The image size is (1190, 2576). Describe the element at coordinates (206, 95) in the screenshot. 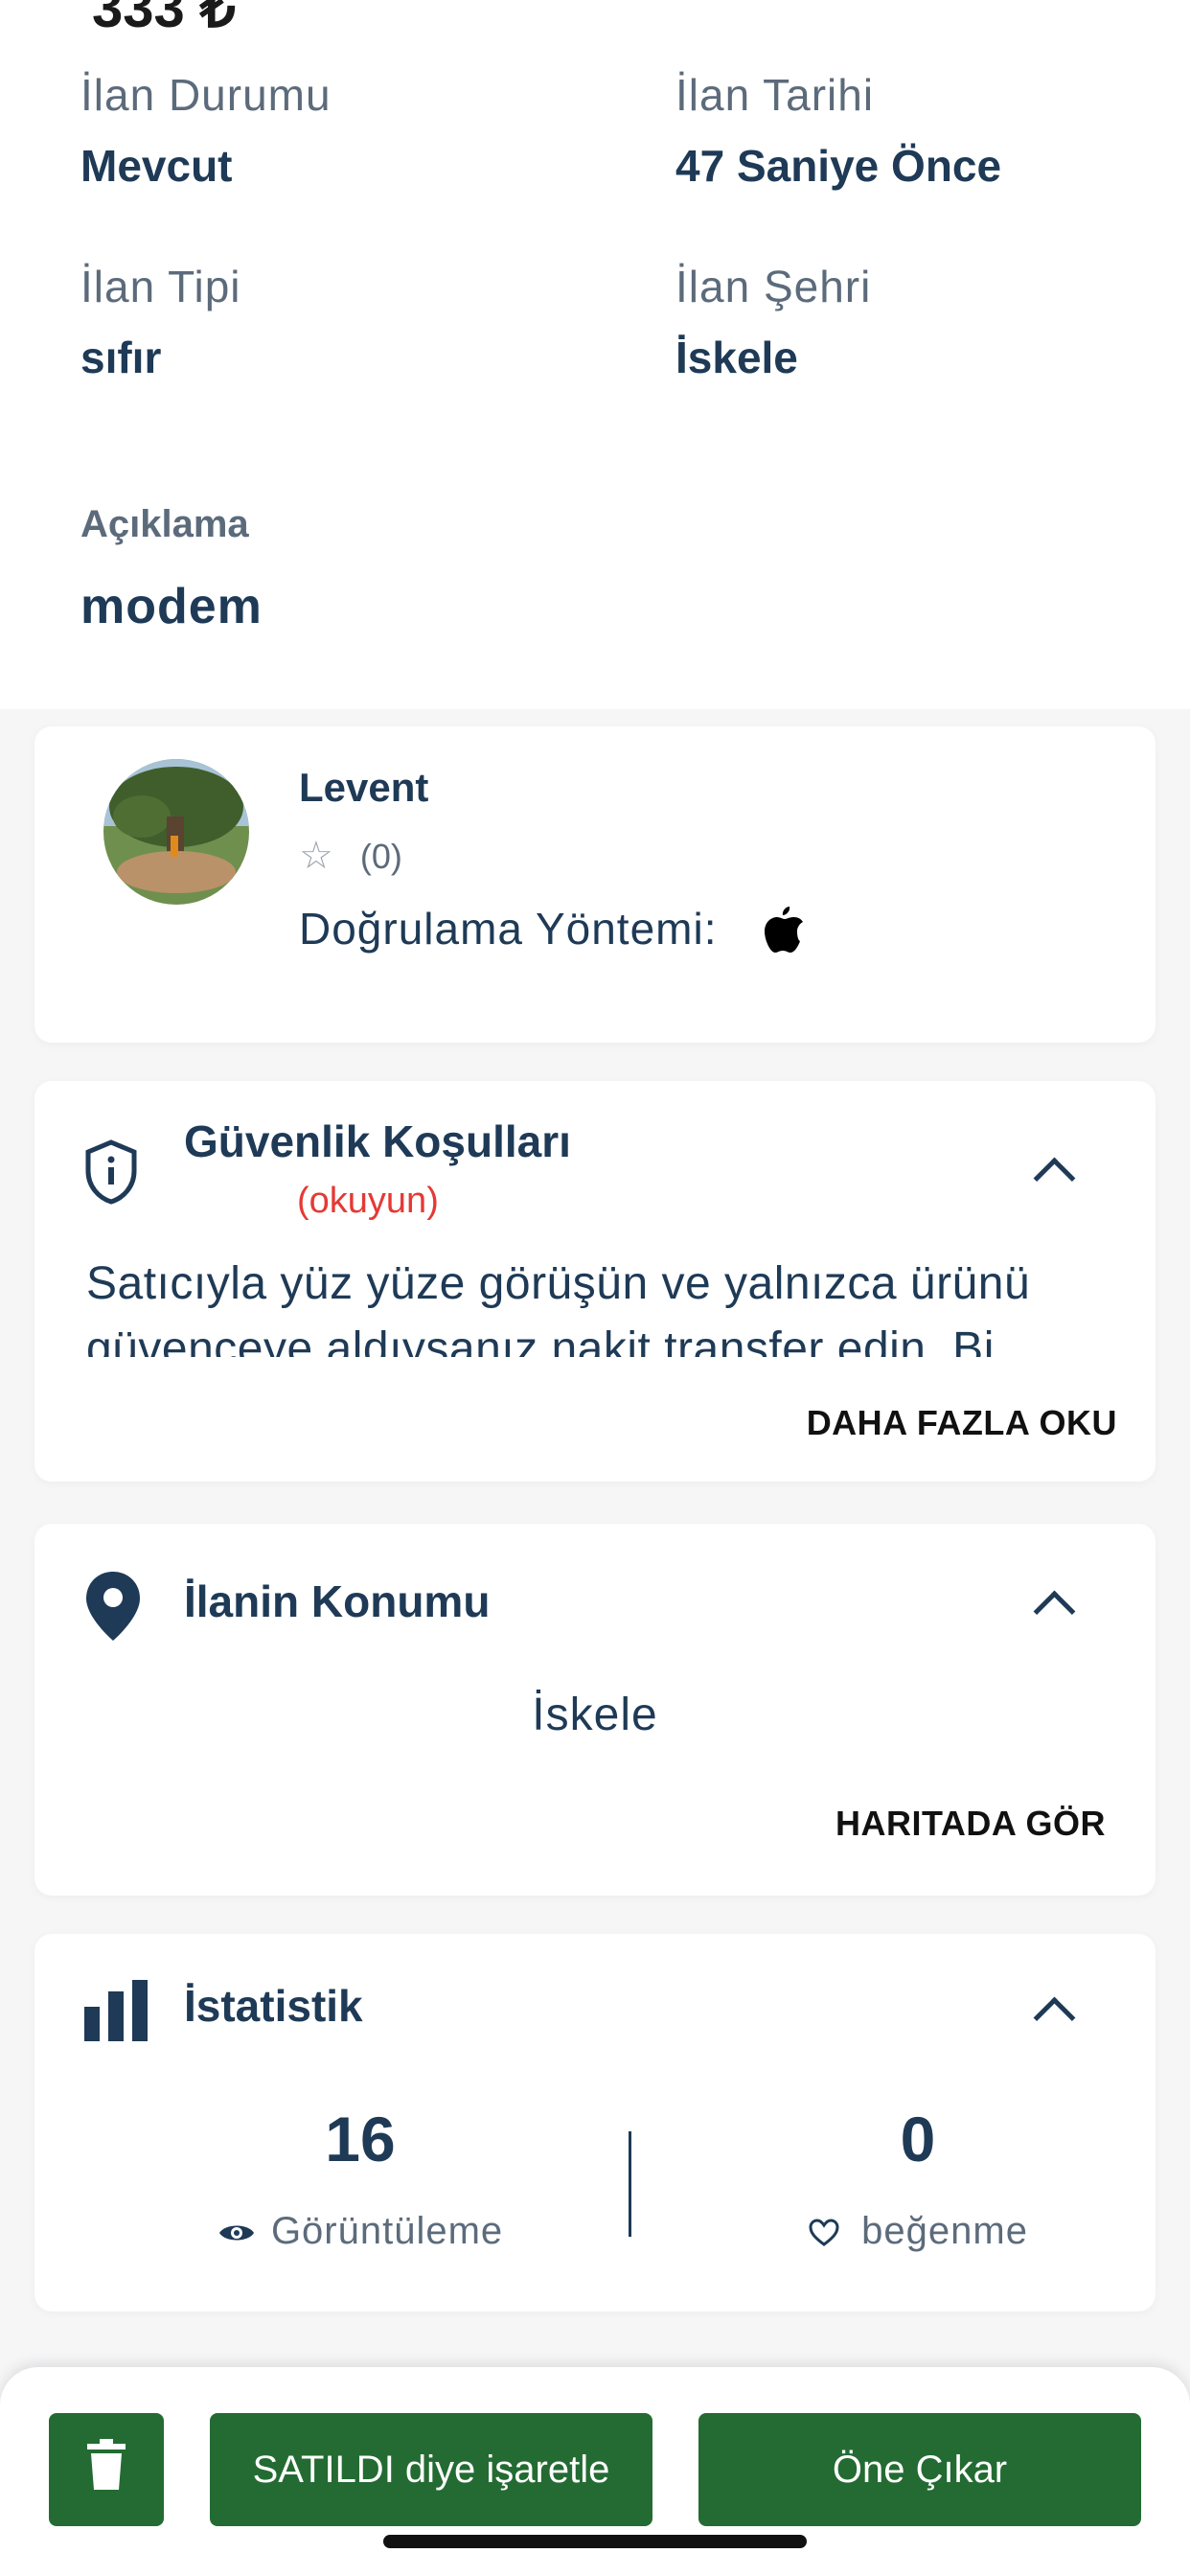

I see `status-label: İlan Durumu` at that location.